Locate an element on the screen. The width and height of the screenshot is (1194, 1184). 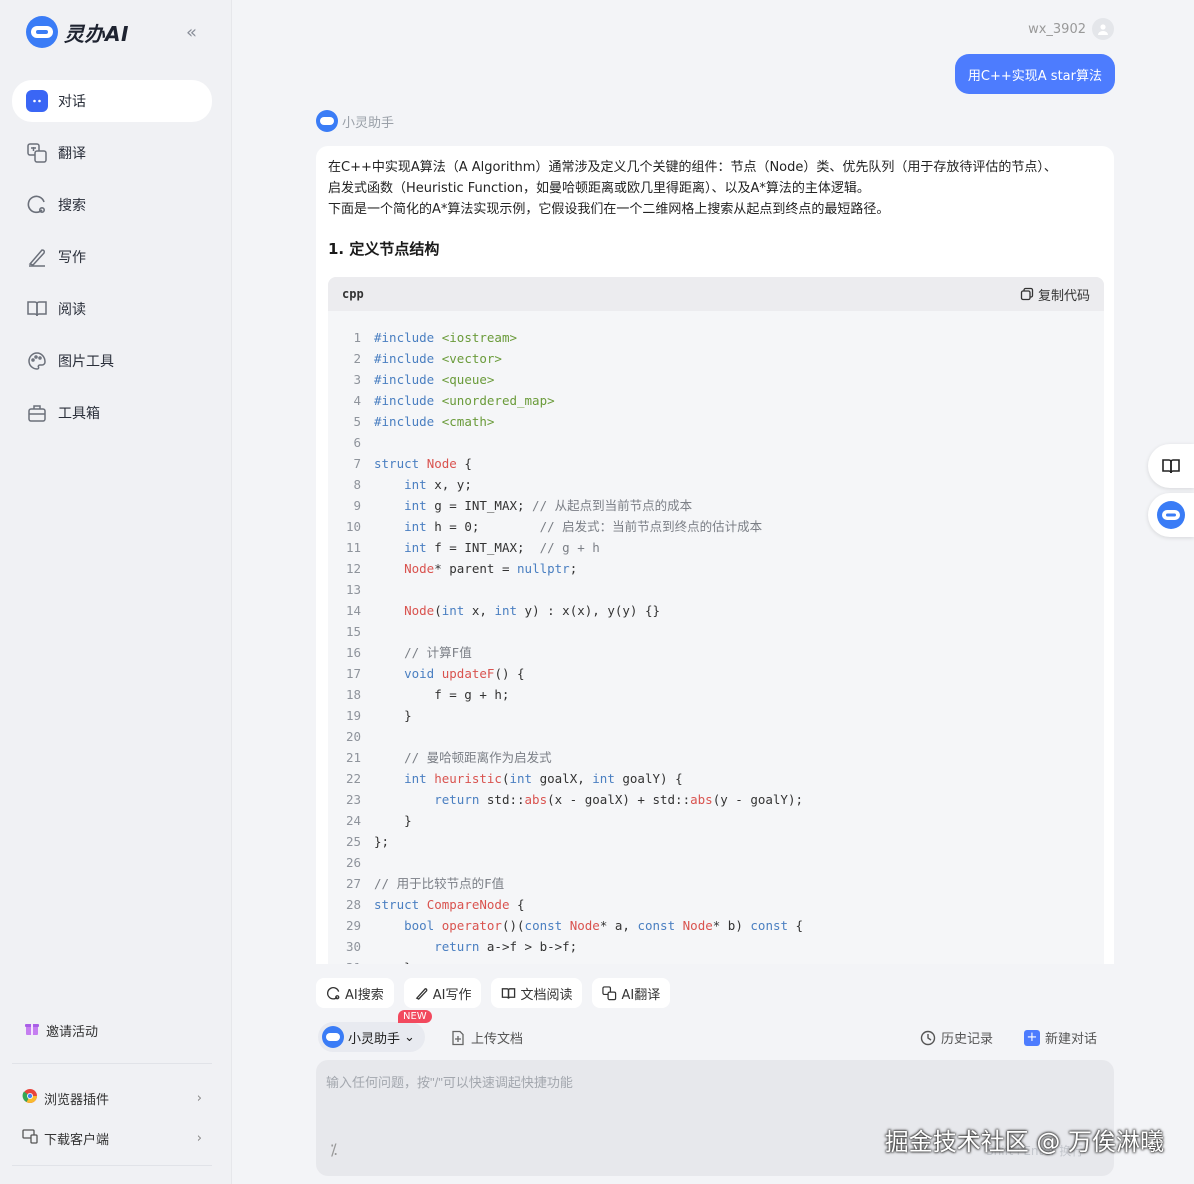
floating-read-button is located at coordinates (1171, 466).